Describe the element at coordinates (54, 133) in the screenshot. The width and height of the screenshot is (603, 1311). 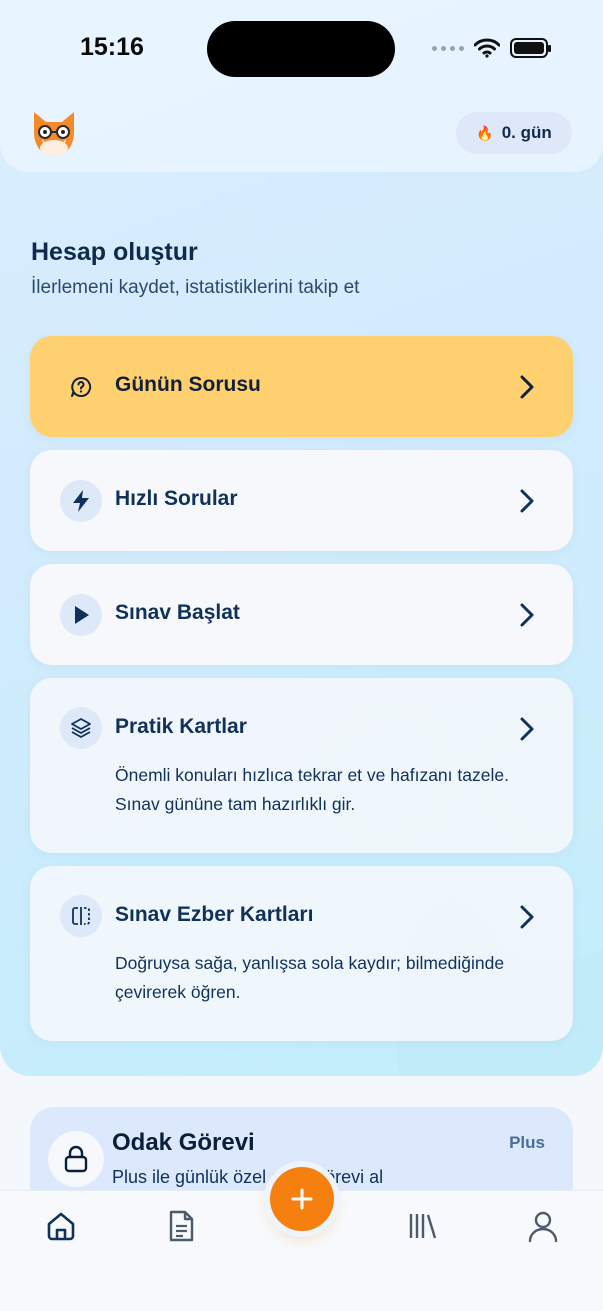
I see `fox-mascot-icon` at that location.